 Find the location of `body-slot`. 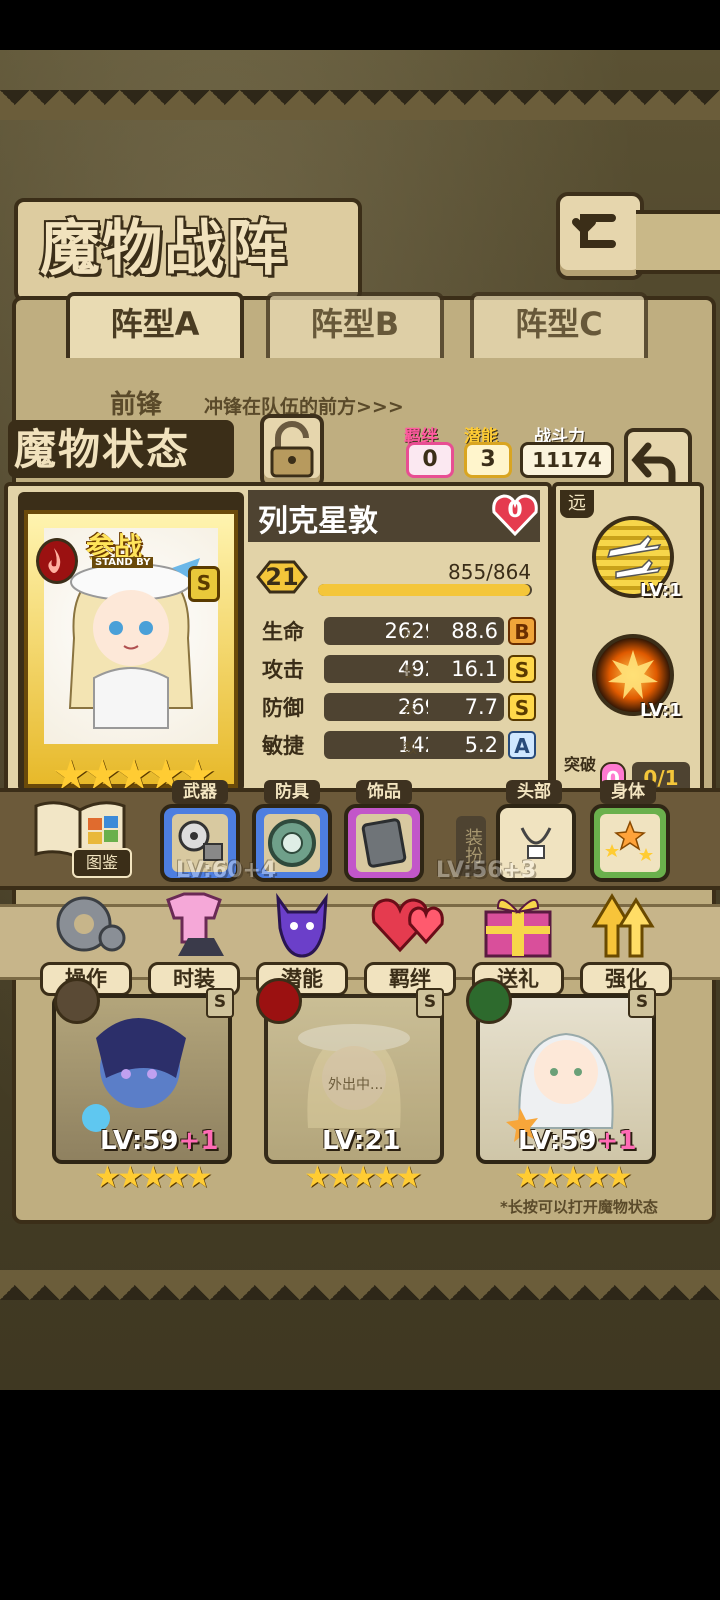

body-slot is located at coordinates (630, 843).